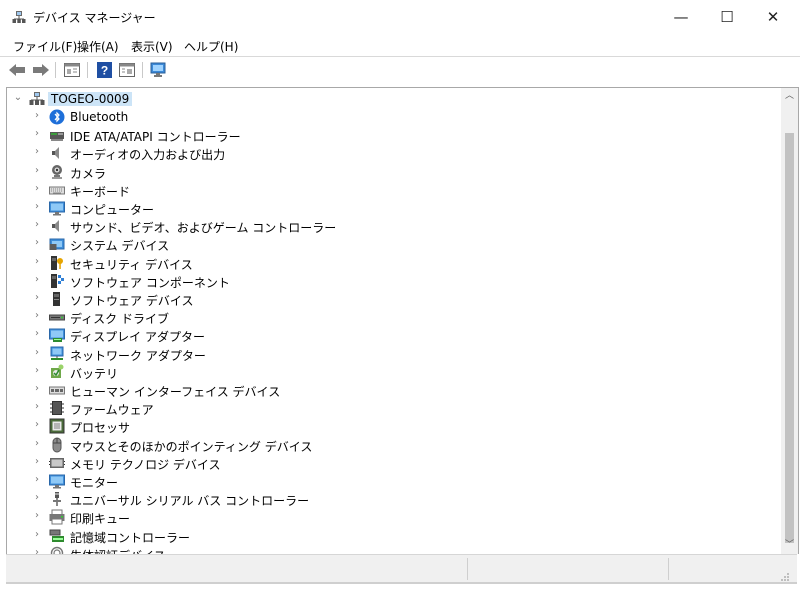 This screenshot has width=800, height=590. Describe the element at coordinates (57, 463) in the screenshot. I see `memory-icon` at that location.